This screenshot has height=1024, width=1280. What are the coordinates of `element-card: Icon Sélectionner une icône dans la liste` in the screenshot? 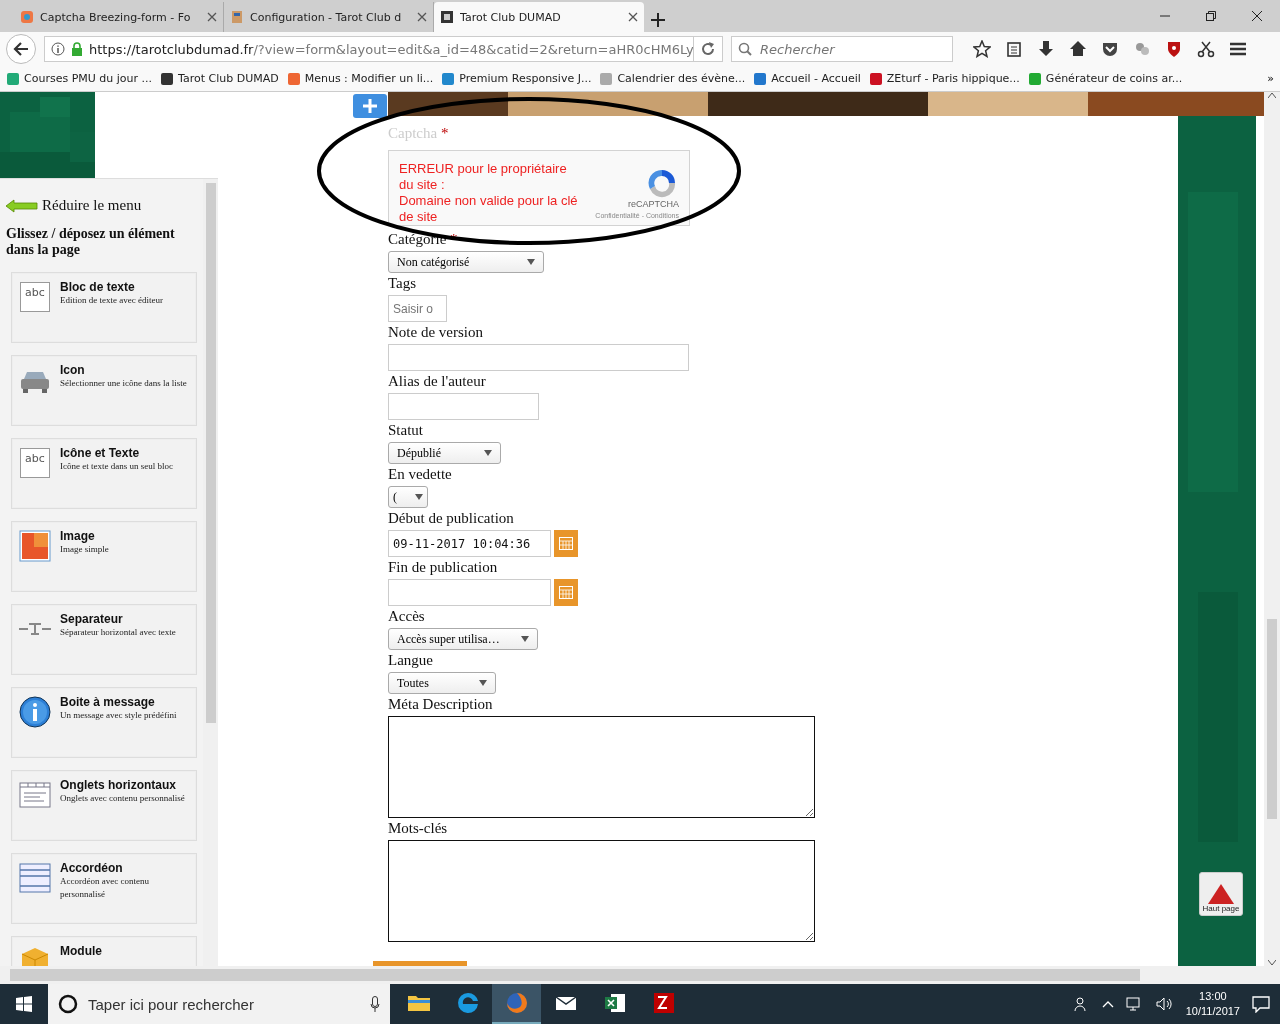 It's located at (104, 390).